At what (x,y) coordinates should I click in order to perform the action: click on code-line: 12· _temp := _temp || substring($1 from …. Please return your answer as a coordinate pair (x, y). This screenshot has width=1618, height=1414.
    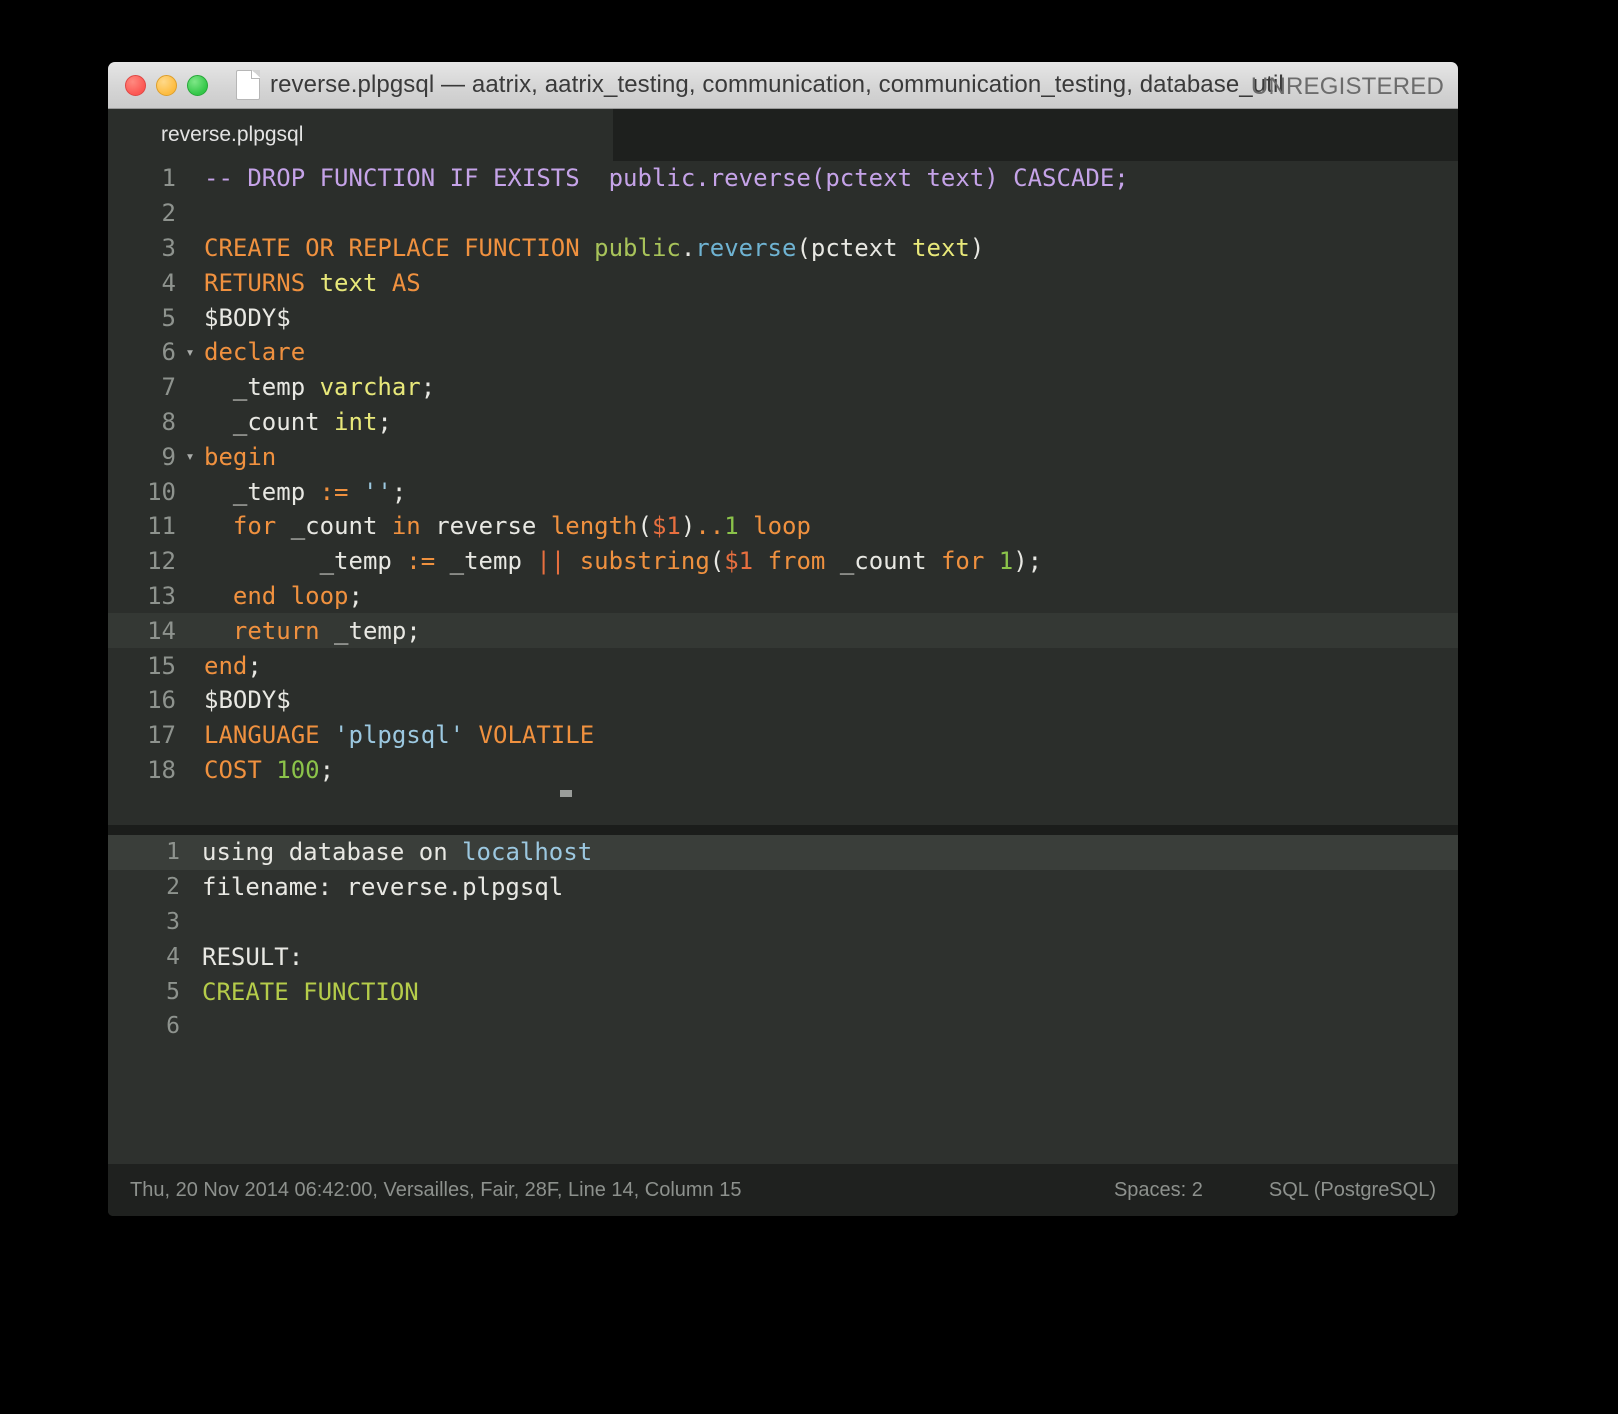
    Looking at the image, I should click on (783, 561).